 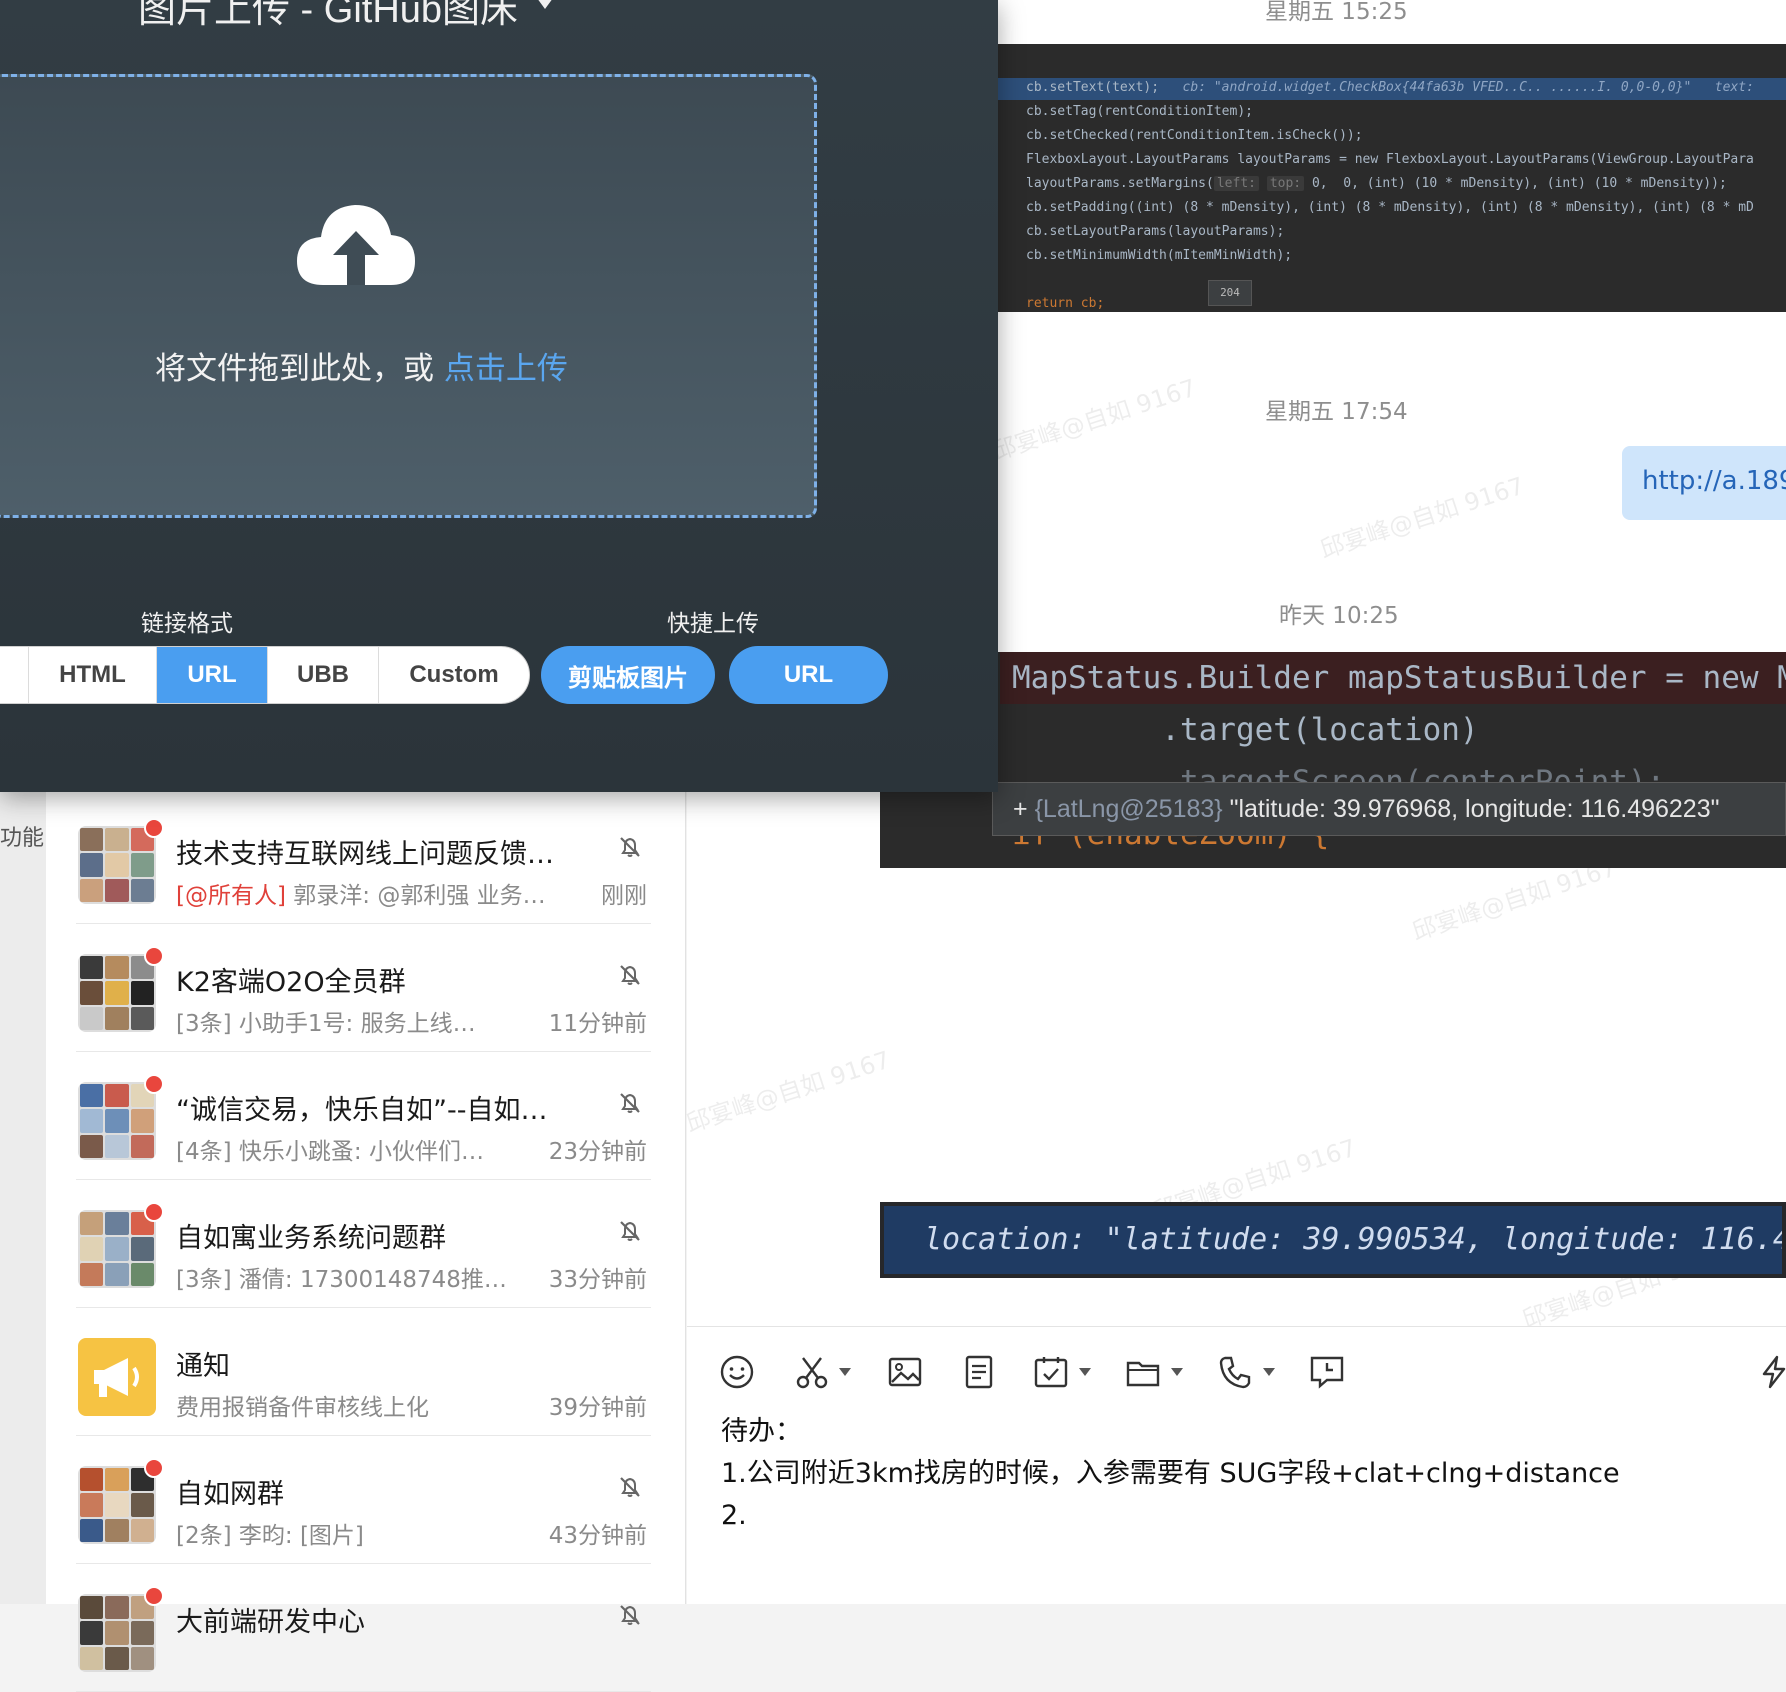 I want to click on task-button, so click(x=1062, y=1372).